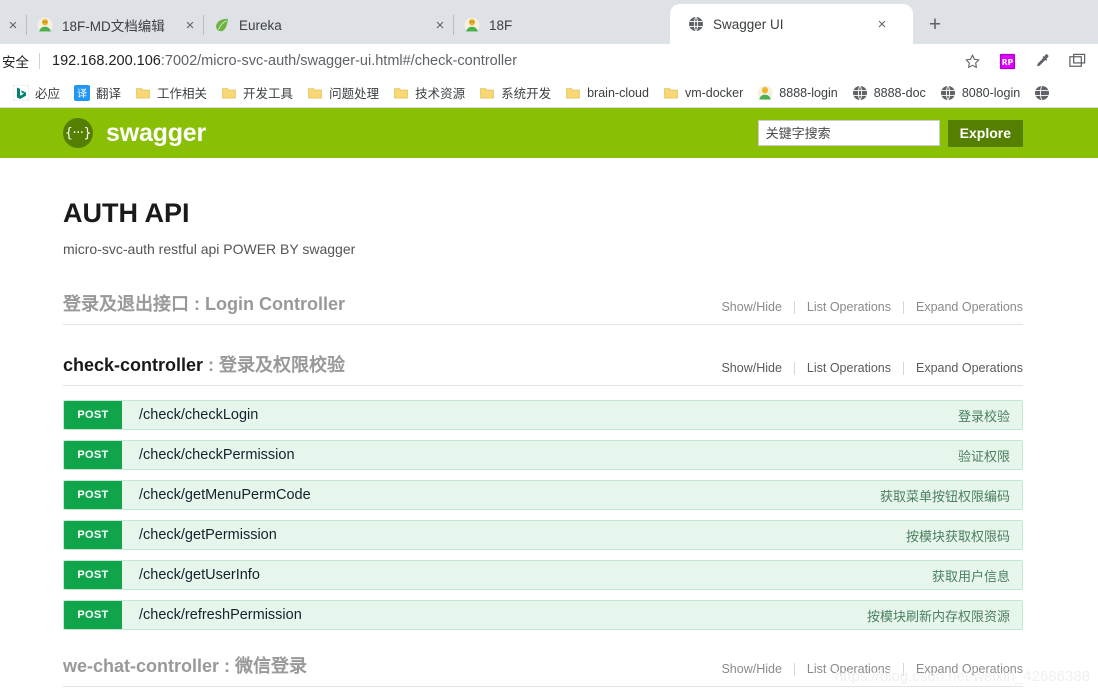 This screenshot has width=1098, height=695. I want to click on operation-path: /check/getMenuPermCode, so click(225, 495).